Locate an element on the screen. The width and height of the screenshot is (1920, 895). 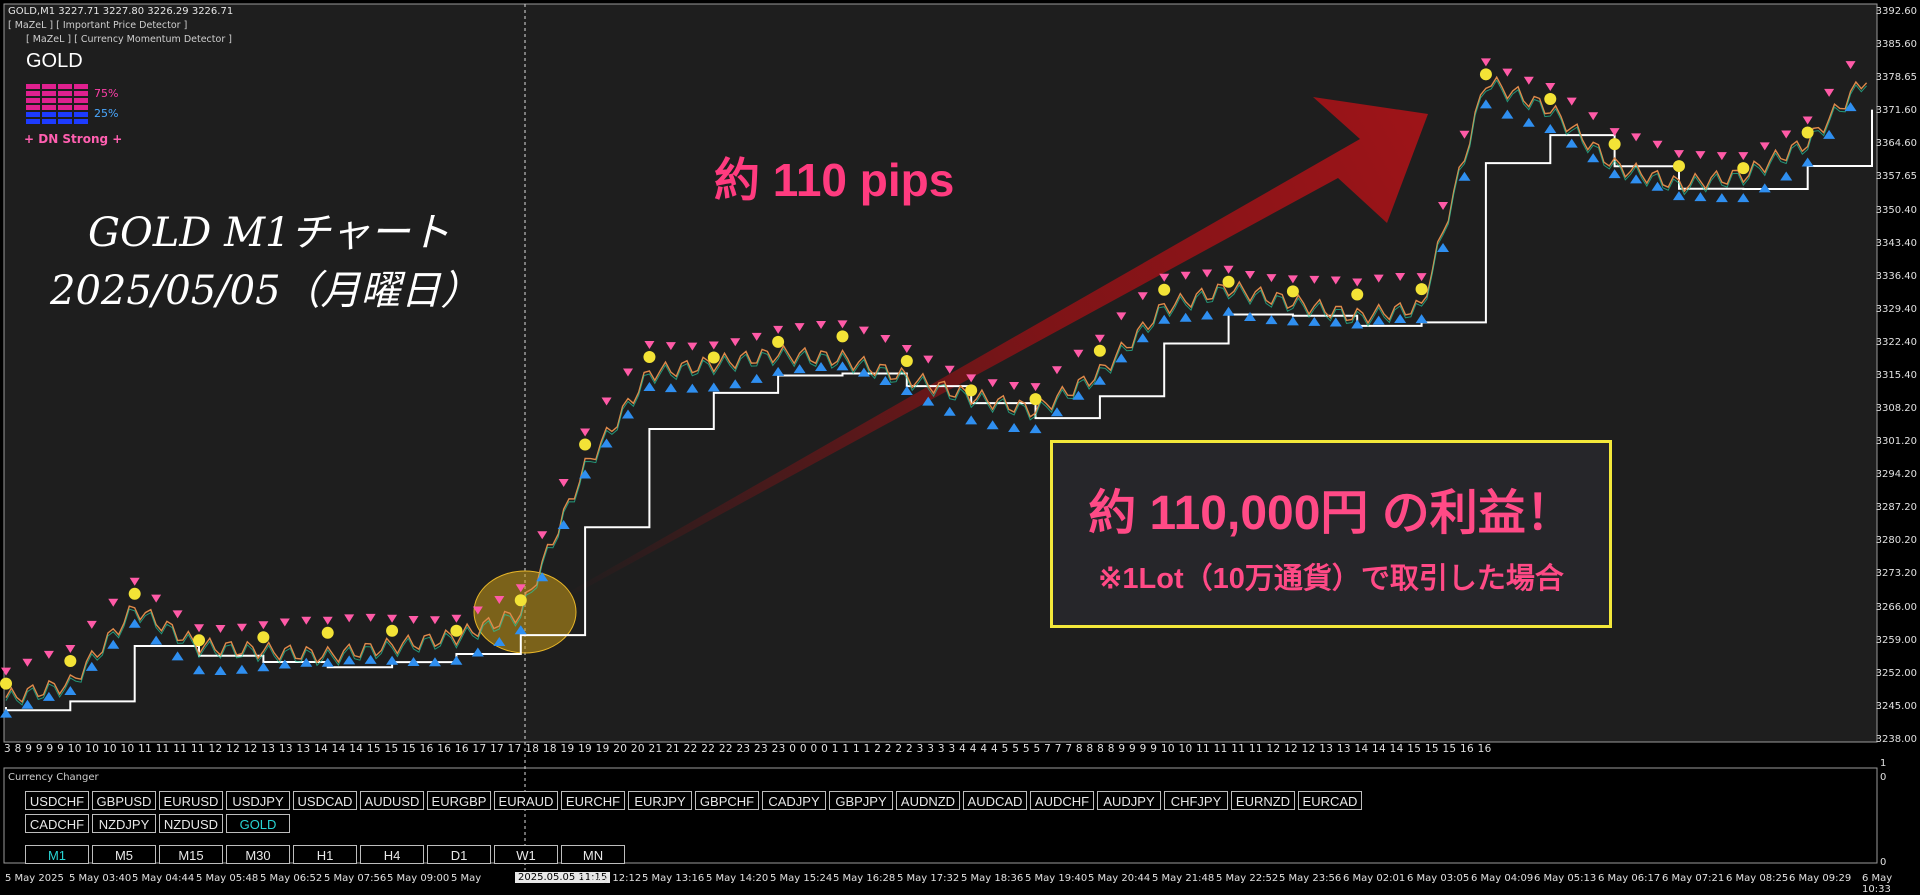
button-eurchf: EURCHF is located at coordinates (593, 800).